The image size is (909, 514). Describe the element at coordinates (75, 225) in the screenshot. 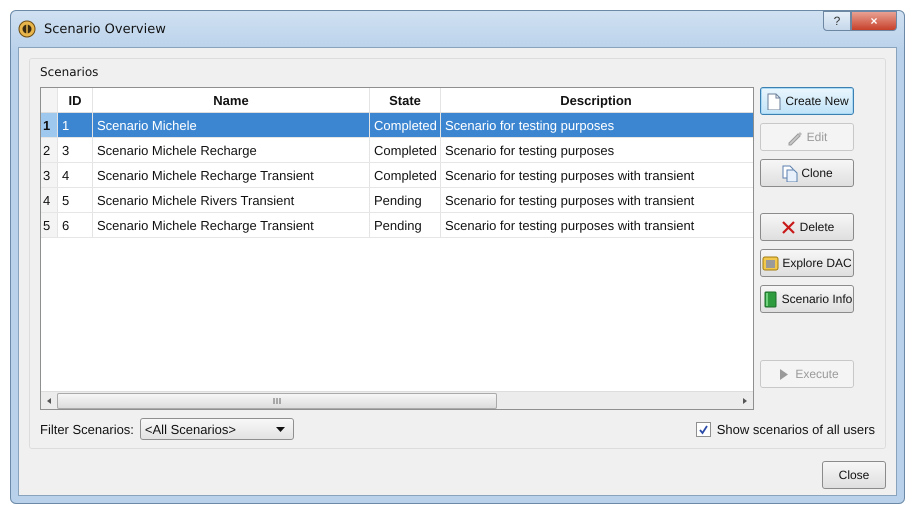

I see `table-cell: 6` at that location.